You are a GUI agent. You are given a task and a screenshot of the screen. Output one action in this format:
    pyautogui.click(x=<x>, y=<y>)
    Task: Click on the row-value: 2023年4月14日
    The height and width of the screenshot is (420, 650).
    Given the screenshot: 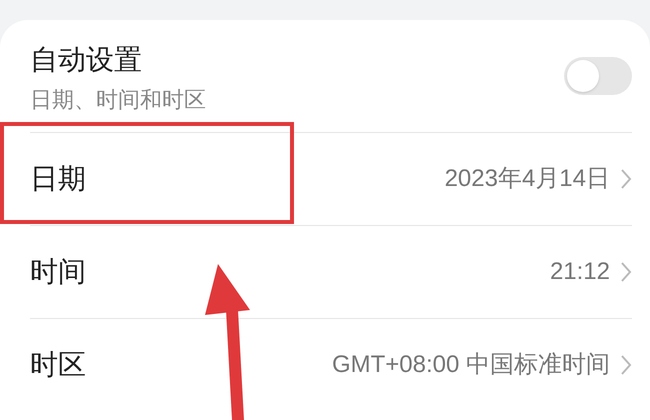 What is the action you would take?
    pyautogui.click(x=527, y=179)
    